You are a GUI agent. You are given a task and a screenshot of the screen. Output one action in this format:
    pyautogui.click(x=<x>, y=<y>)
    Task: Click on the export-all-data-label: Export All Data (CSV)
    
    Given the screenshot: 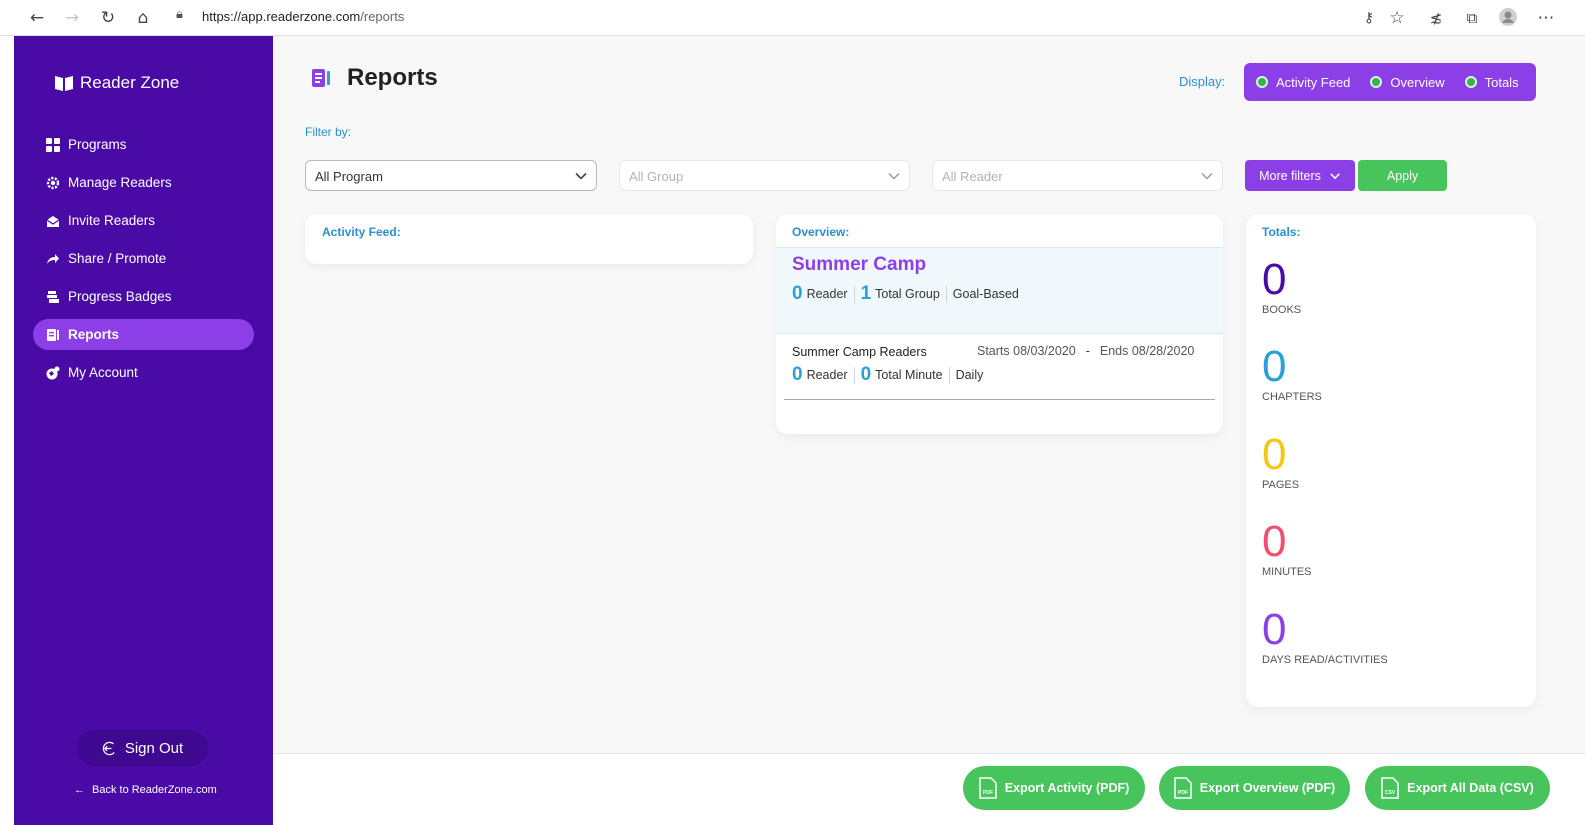 What is the action you would take?
    pyautogui.click(x=1470, y=788)
    